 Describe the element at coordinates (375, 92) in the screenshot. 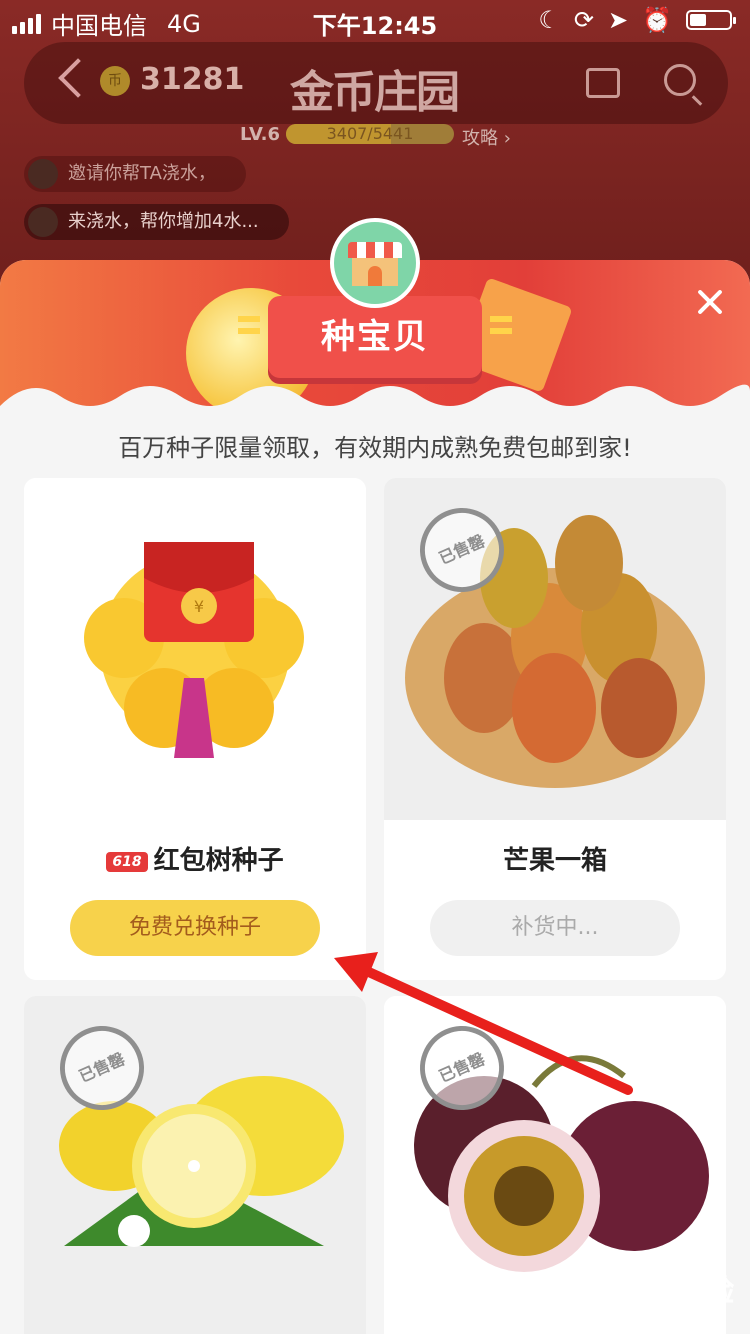

I see `game-title: 金币庄园` at that location.